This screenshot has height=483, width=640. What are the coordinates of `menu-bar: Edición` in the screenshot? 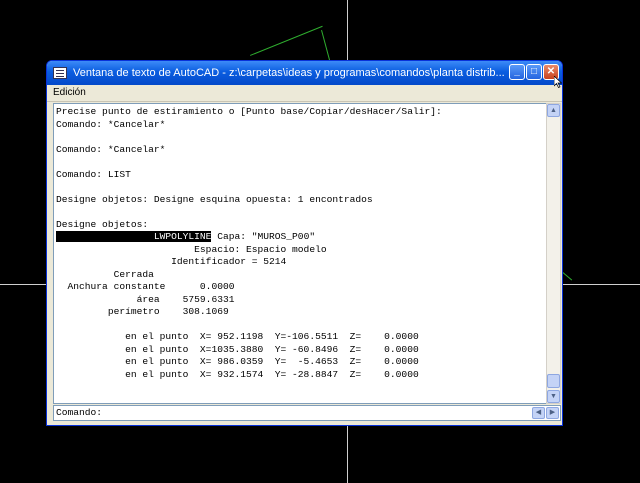 It's located at (304, 93).